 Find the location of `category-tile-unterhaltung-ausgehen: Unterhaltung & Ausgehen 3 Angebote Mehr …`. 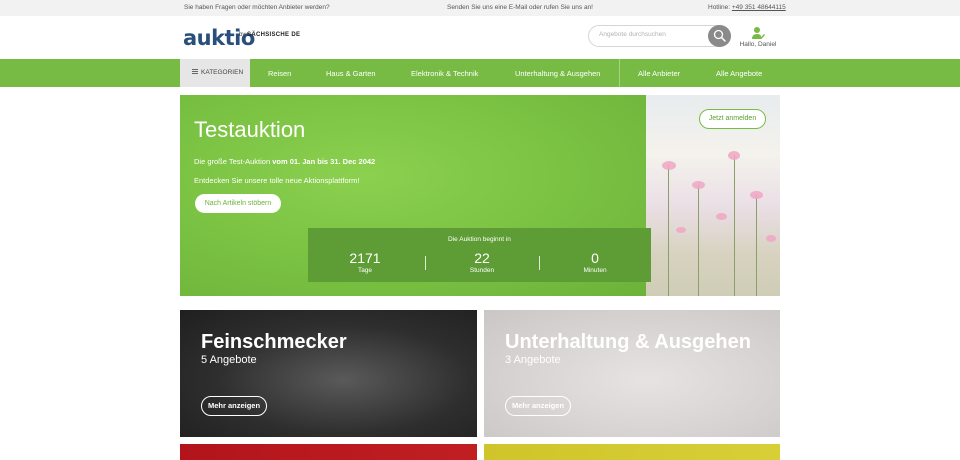

category-tile-unterhaltung-ausgehen: Unterhaltung & Ausgehen 3 Angebote Mehr … is located at coordinates (632, 373).